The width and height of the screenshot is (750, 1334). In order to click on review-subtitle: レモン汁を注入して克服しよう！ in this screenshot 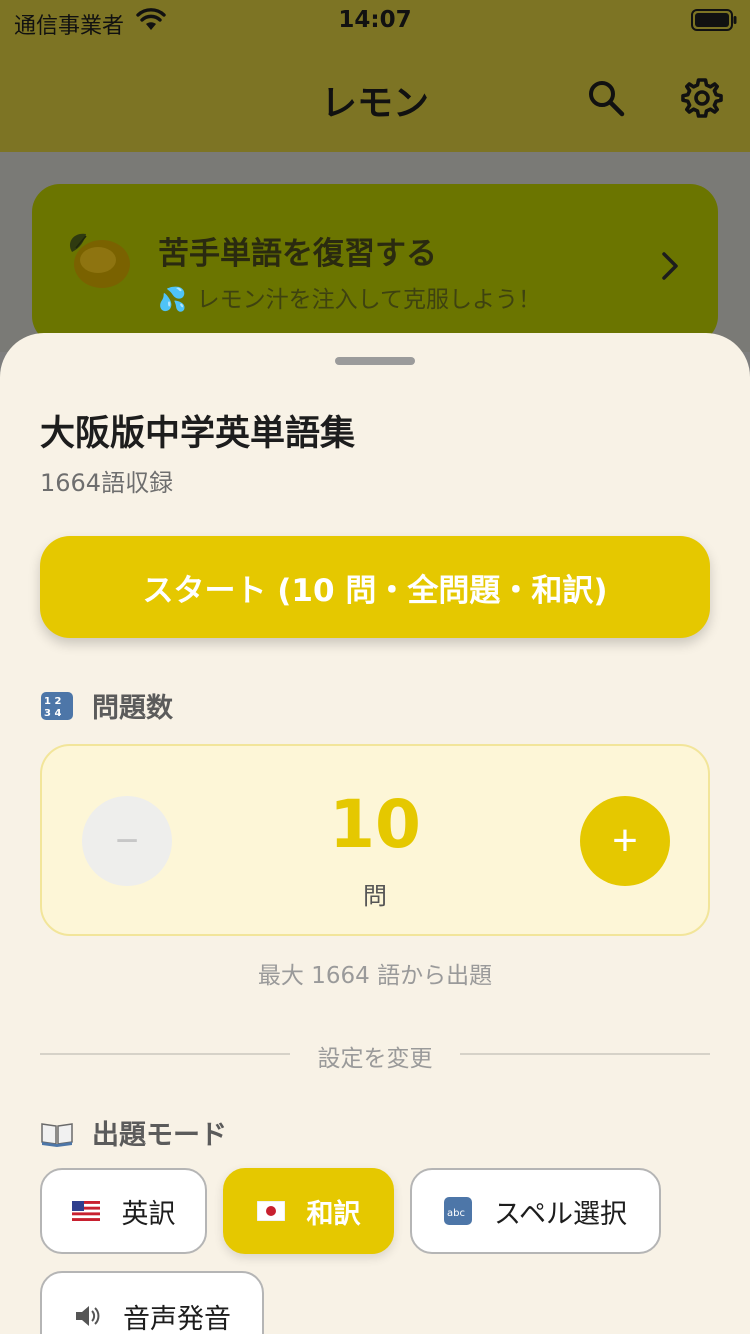, I will do `click(368, 300)`.